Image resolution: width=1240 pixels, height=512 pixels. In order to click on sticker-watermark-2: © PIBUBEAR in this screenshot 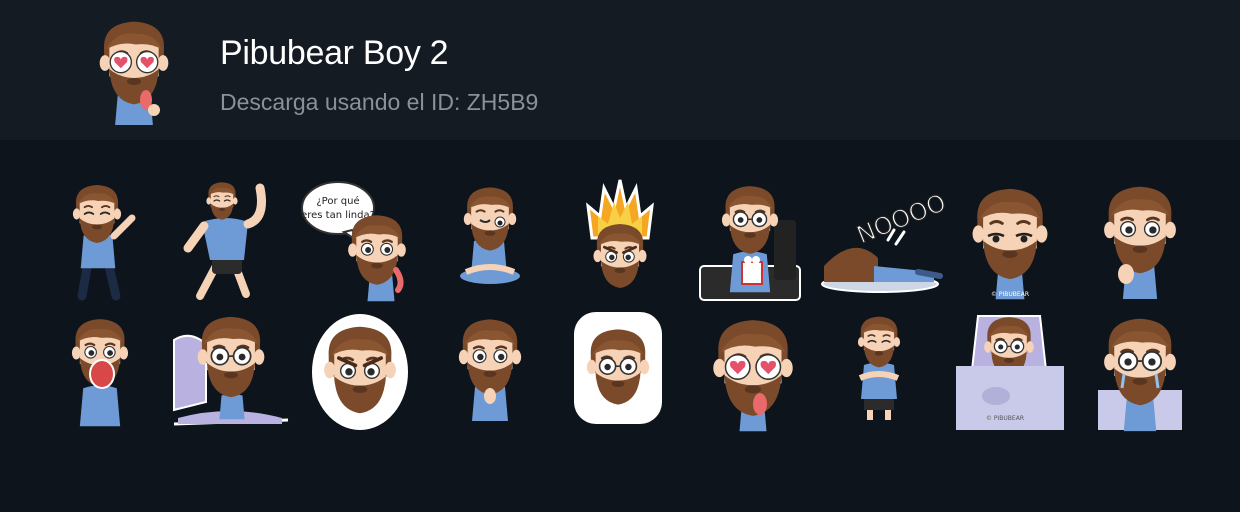, I will do `click(1005, 418)`.